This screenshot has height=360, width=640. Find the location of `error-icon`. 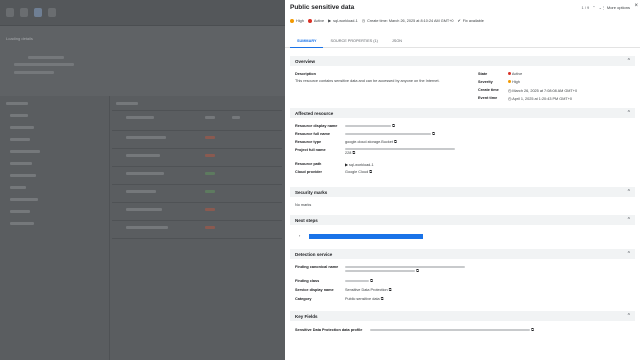

error-icon is located at coordinates (309, 20).